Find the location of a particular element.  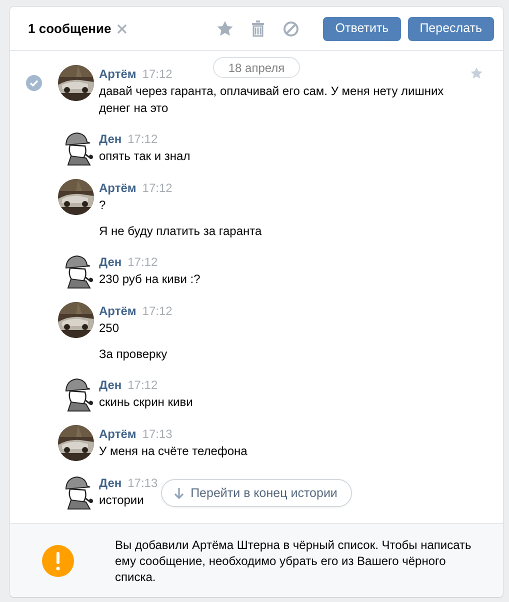

selected-check-icon is located at coordinates (34, 83).